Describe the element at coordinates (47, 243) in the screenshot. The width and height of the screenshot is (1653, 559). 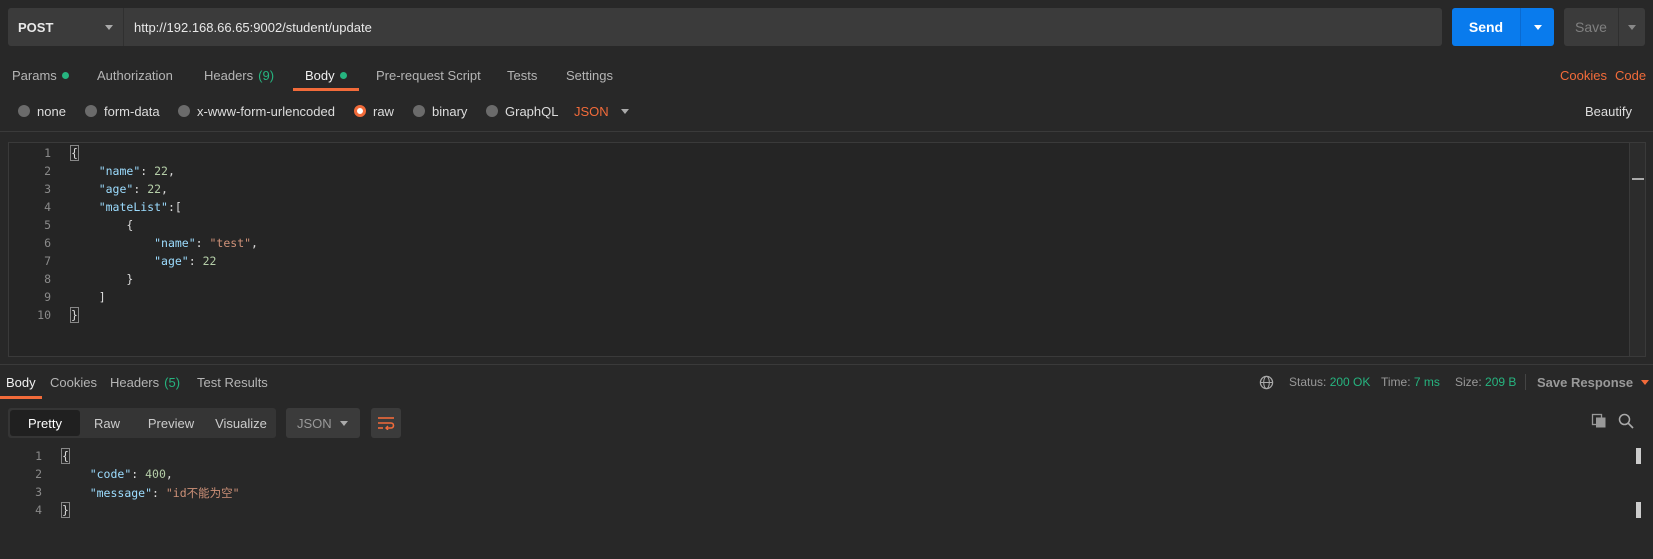
I see `line-number: 6` at that location.